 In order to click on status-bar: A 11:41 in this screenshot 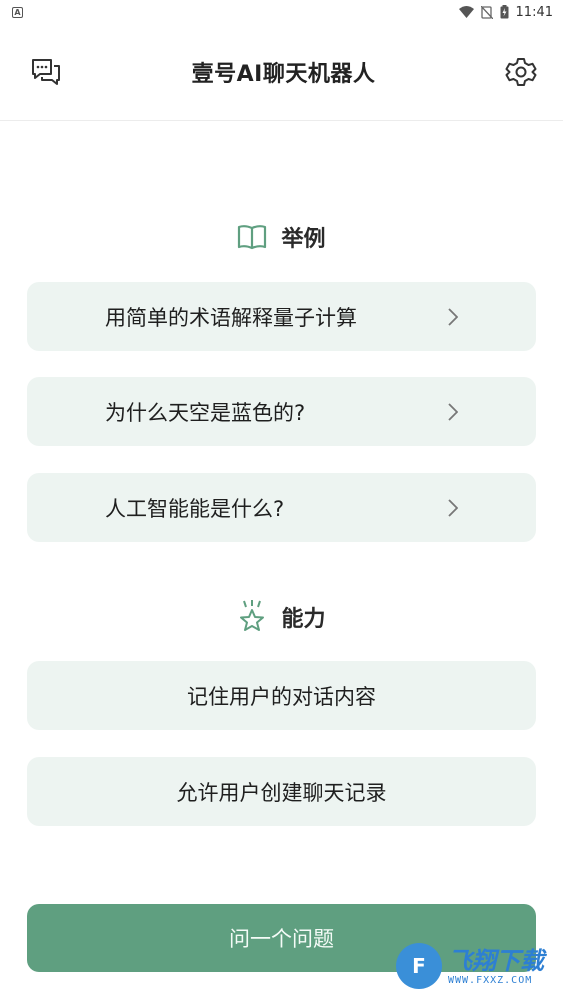, I will do `click(281, 12)`.